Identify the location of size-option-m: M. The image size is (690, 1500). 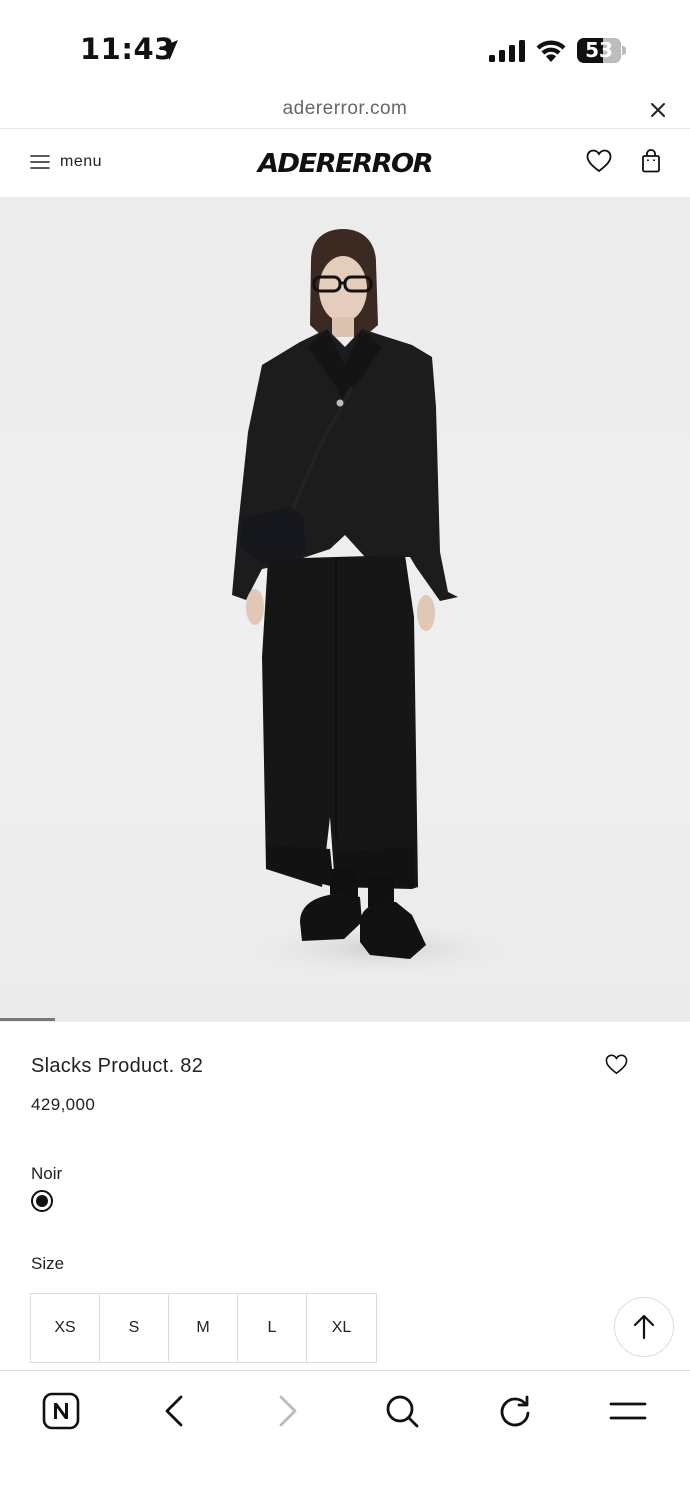
(203, 1328).